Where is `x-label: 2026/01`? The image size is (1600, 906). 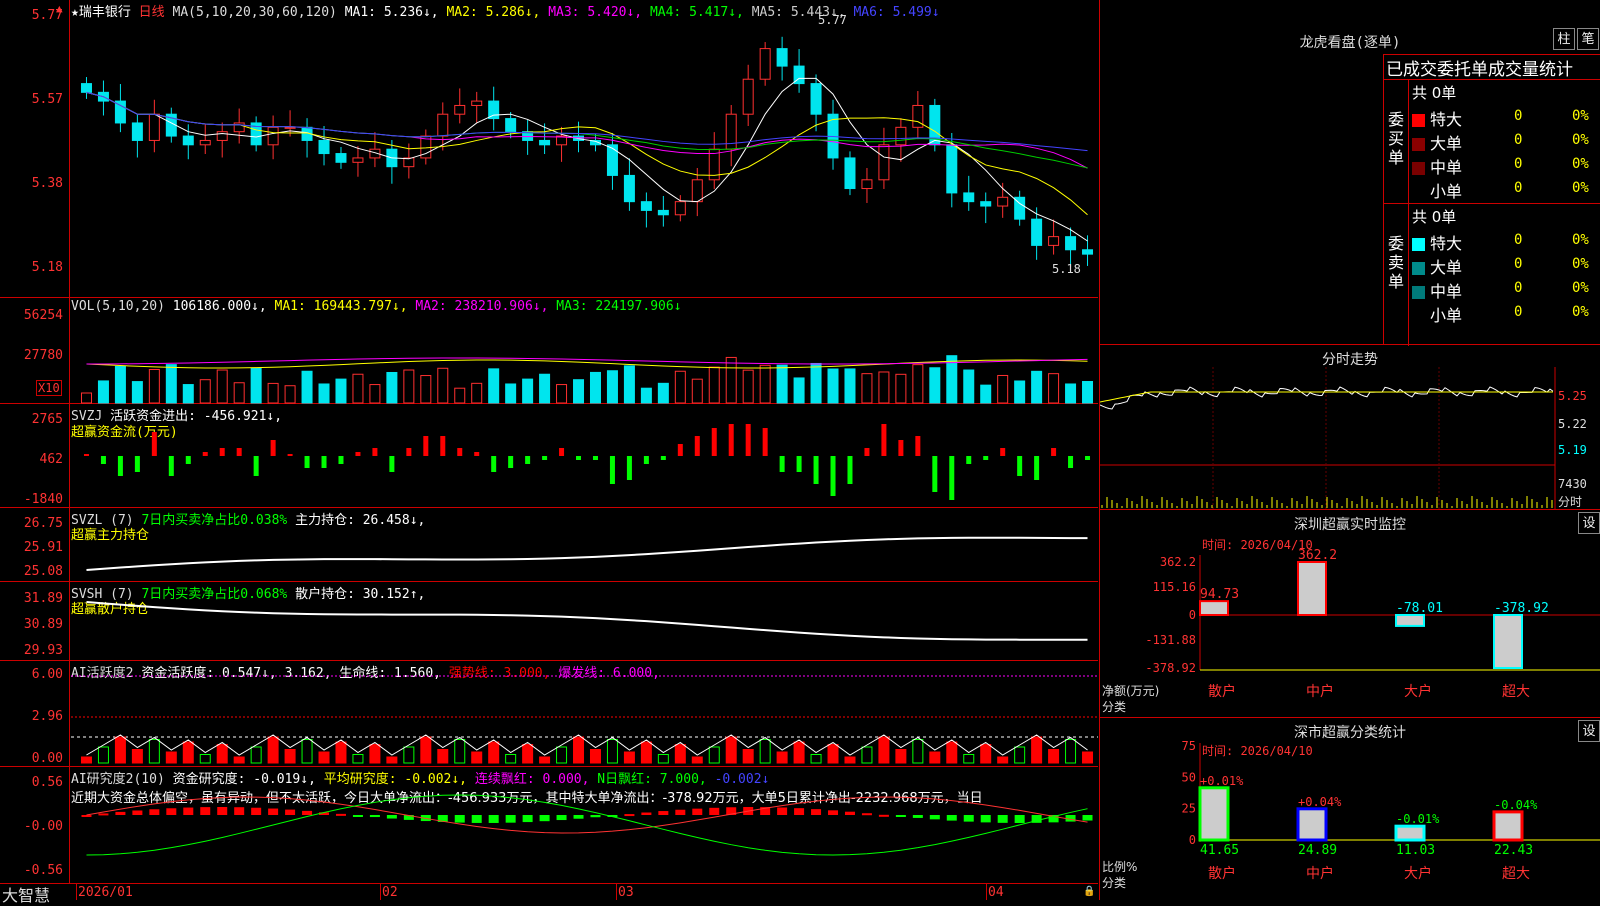 x-label: 2026/01 is located at coordinates (105, 892).